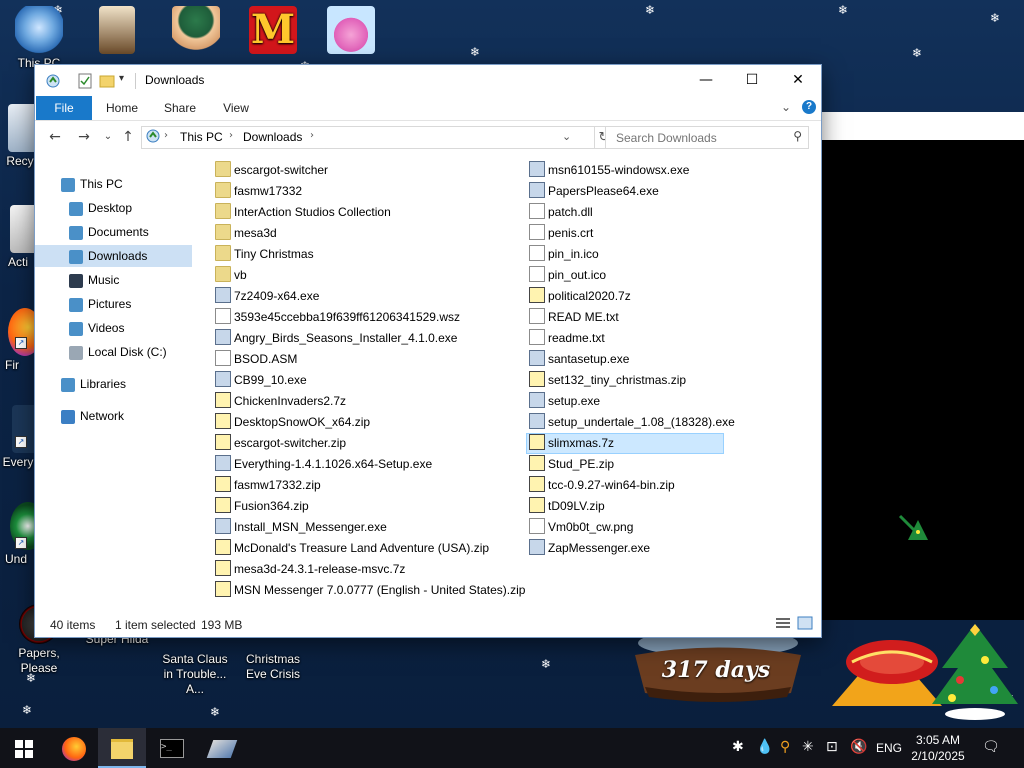  I want to click on desktop-icon-christmas-eve-crisis: Christmas Eve Crisis, so click(273, 667).